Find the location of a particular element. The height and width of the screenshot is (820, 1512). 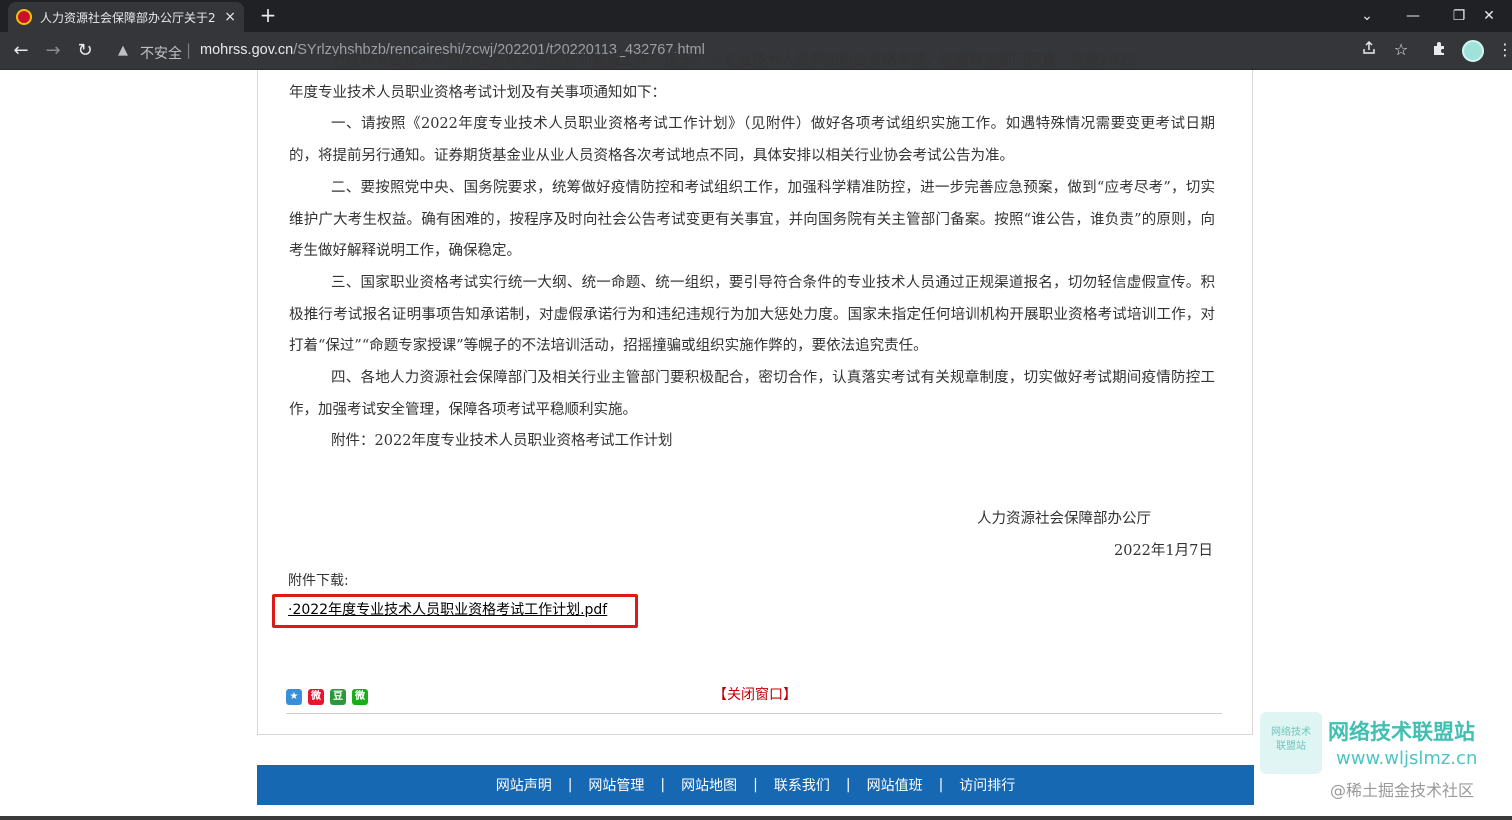

attachment-note: 附件：2022年度专业技术人员职业资格考试工作计划 is located at coordinates (502, 441).